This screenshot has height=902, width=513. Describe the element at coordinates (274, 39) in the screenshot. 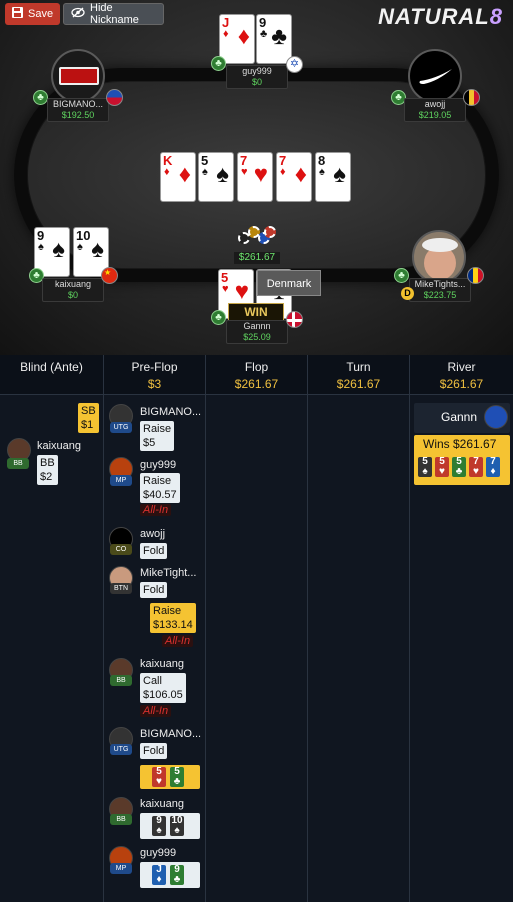

I see `guy999-card-2: 9 ♣ ♣` at that location.